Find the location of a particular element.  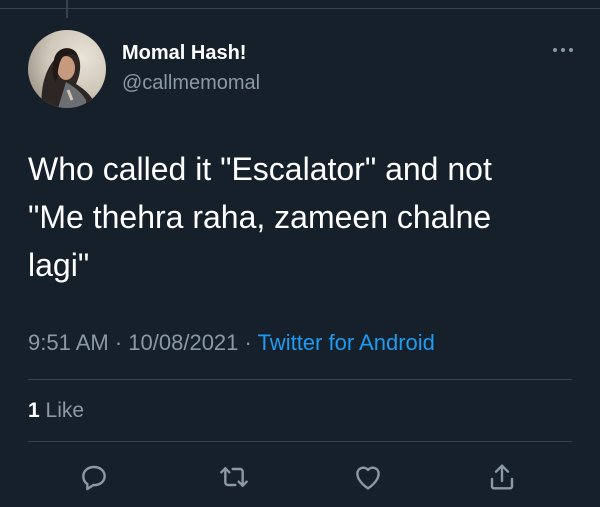

share-icon is located at coordinates (502, 477).